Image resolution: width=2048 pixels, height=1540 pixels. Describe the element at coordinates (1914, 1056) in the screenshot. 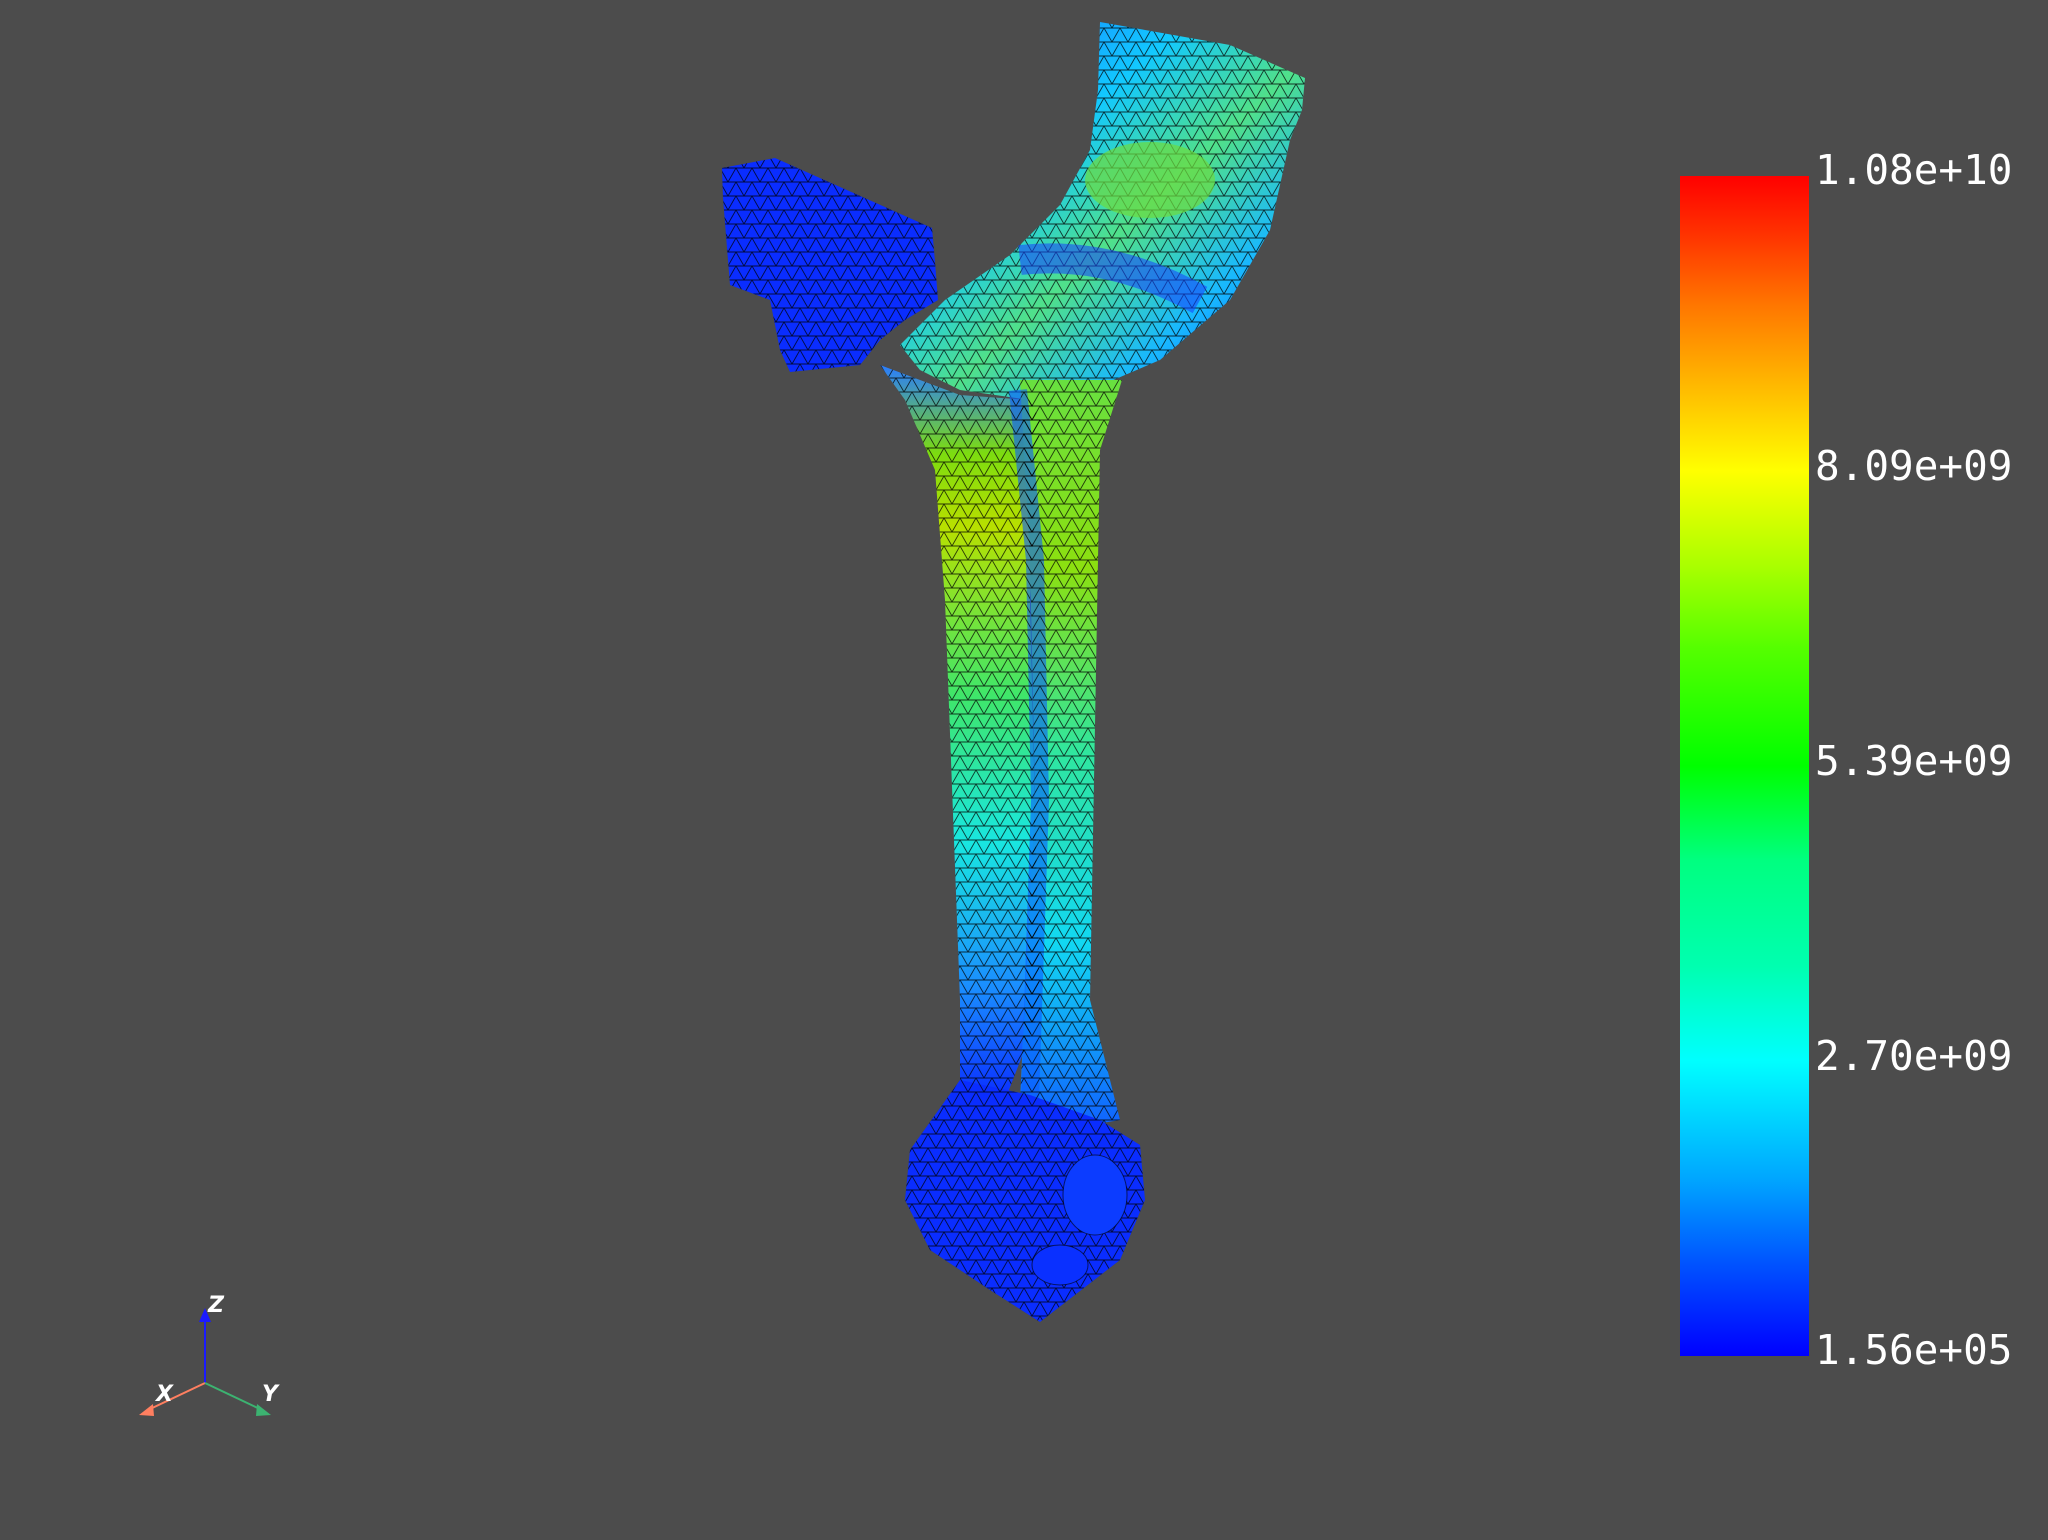

I see `scale-tick-4: 2.70e+09` at that location.